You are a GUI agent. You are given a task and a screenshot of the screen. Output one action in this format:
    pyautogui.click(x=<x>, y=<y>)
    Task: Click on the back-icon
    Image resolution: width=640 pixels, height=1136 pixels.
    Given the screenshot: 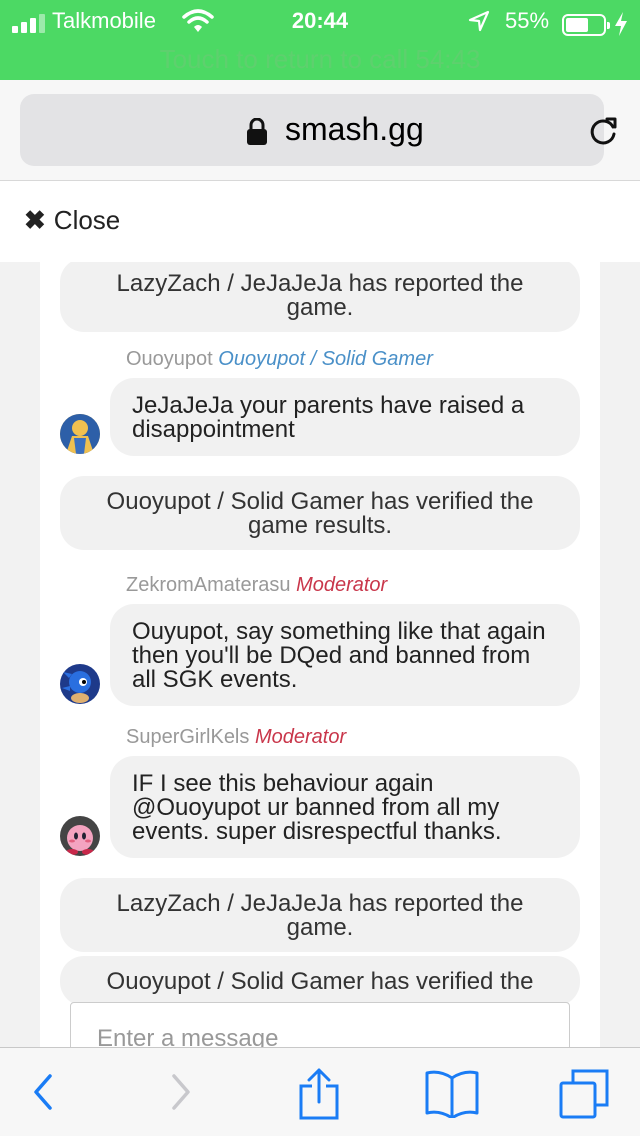 What is the action you would take?
    pyautogui.click(x=43, y=1094)
    